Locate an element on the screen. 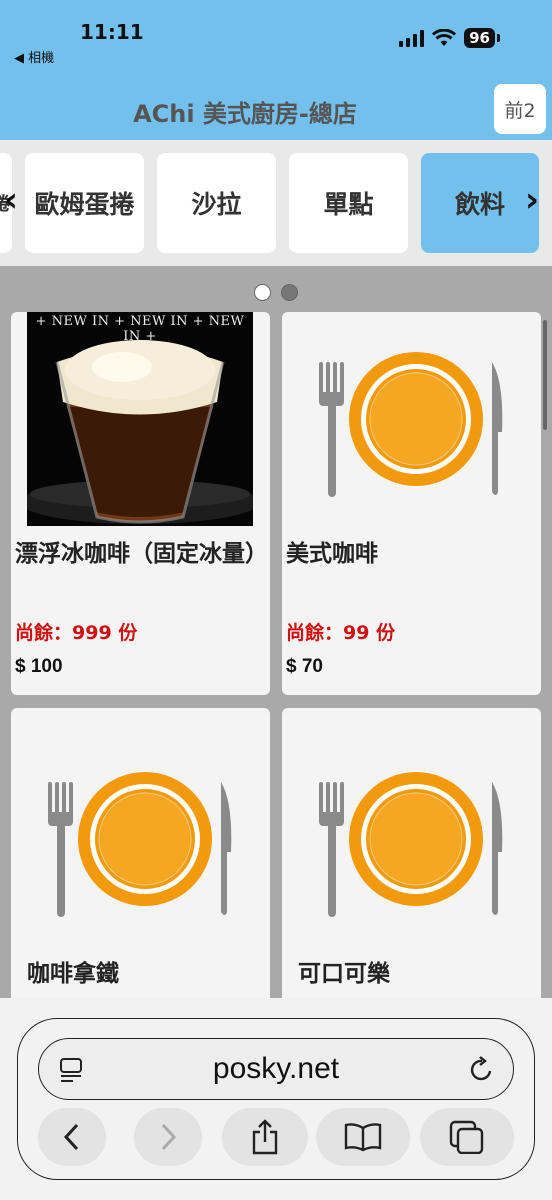 The width and height of the screenshot is (552, 1200). chevron-right-icon is located at coordinates (169, 1137).